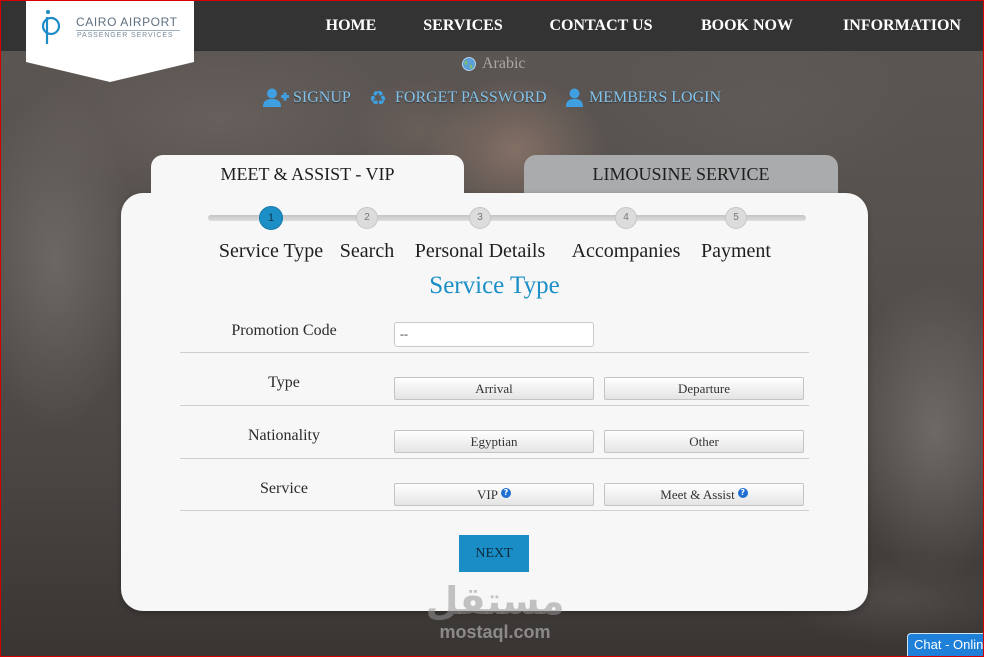 The image size is (984, 657). What do you see at coordinates (127, 22) in the screenshot?
I see `logo-title: CAIRO AIRPORT` at bounding box center [127, 22].